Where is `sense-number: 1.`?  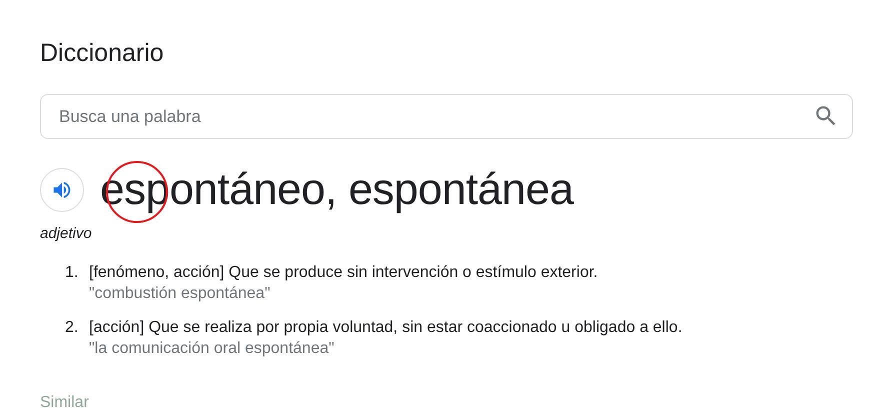 sense-number: 1. is located at coordinates (72, 272).